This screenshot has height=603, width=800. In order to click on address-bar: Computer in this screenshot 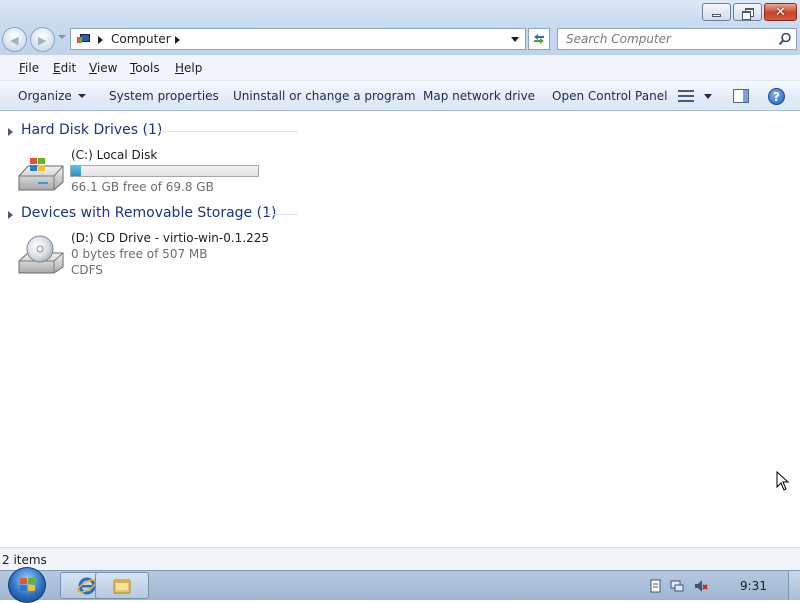, I will do `click(298, 39)`.